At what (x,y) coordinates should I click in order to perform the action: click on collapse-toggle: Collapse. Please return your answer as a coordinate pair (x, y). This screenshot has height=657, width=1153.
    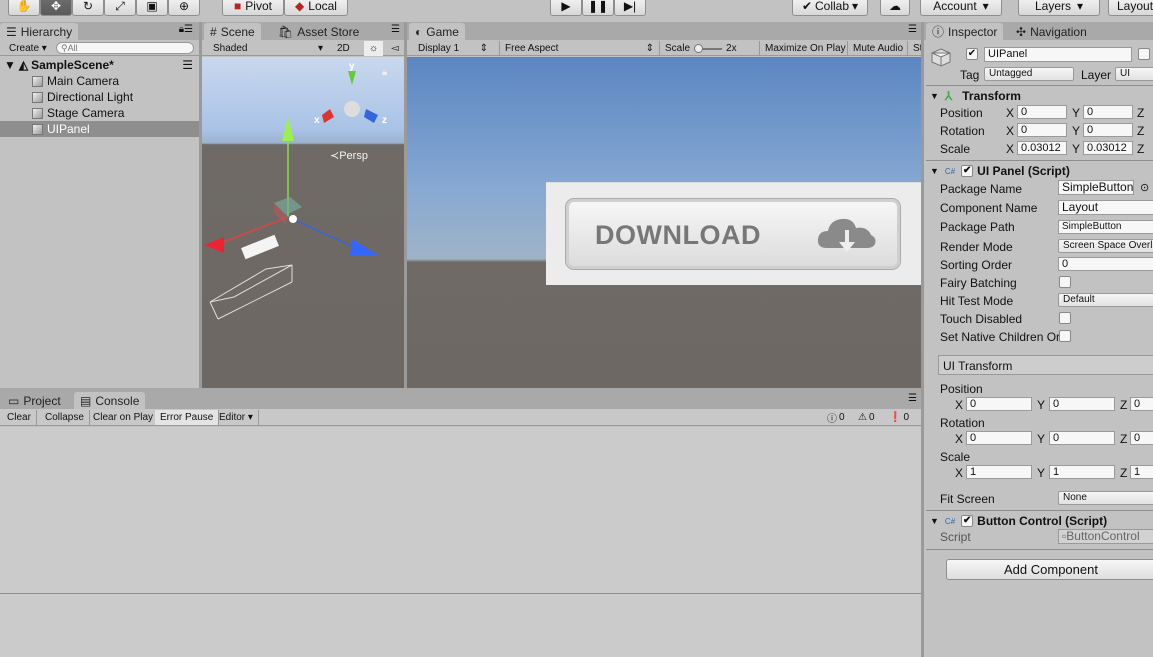
    Looking at the image, I should click on (65, 417).